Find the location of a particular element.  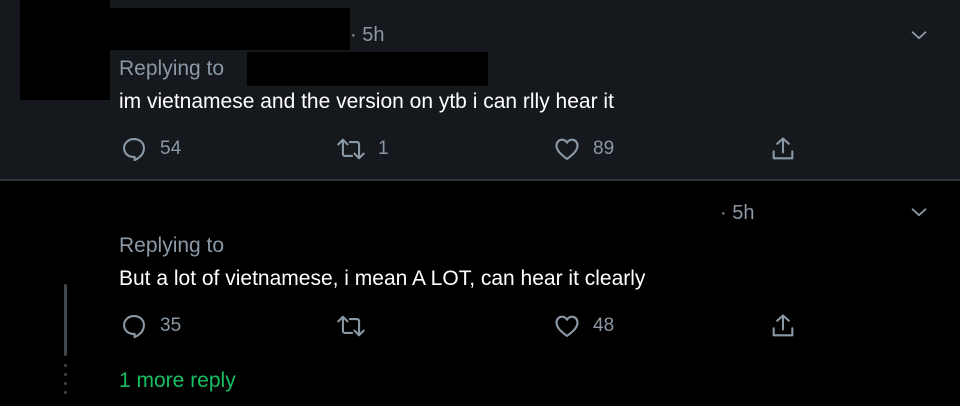

redacted-username is located at coordinates (230, 29).